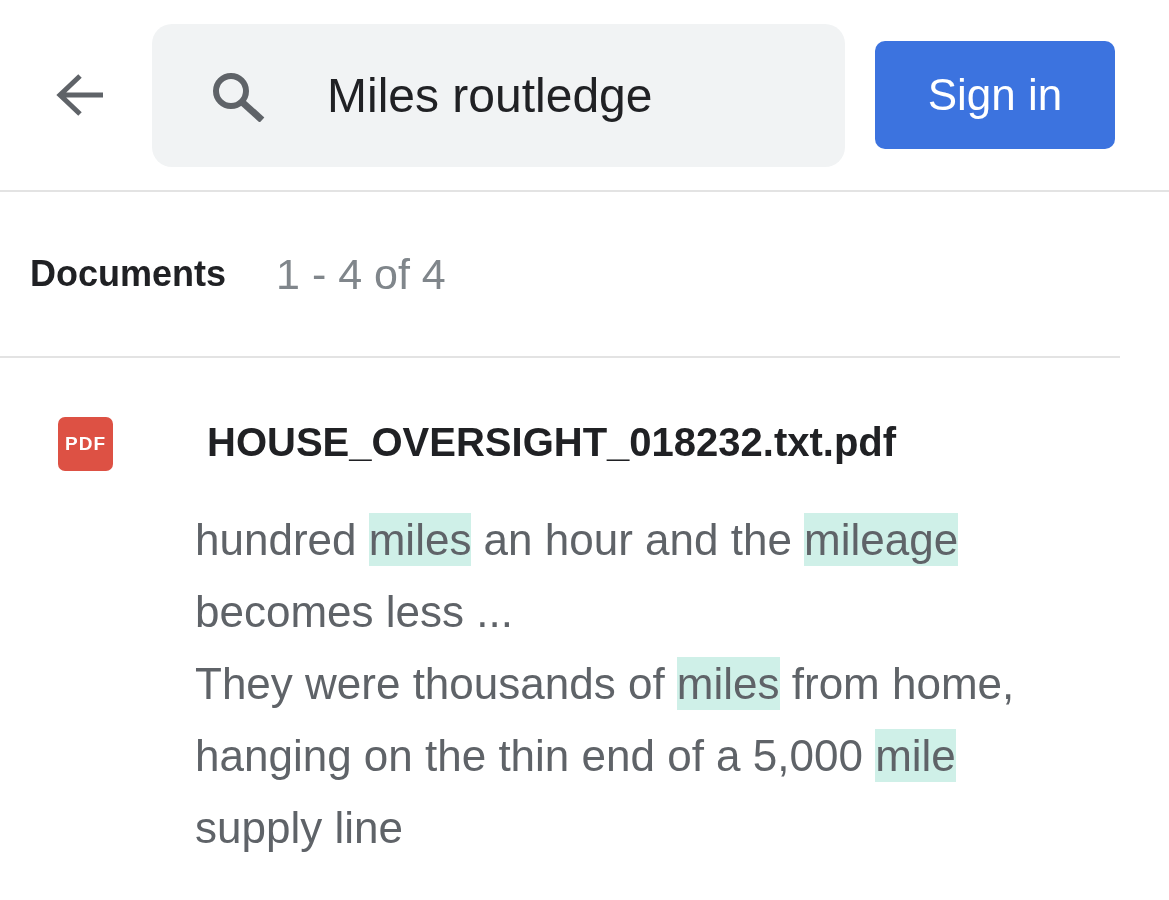  What do you see at coordinates (80, 95) in the screenshot?
I see `back-arrow-icon` at bounding box center [80, 95].